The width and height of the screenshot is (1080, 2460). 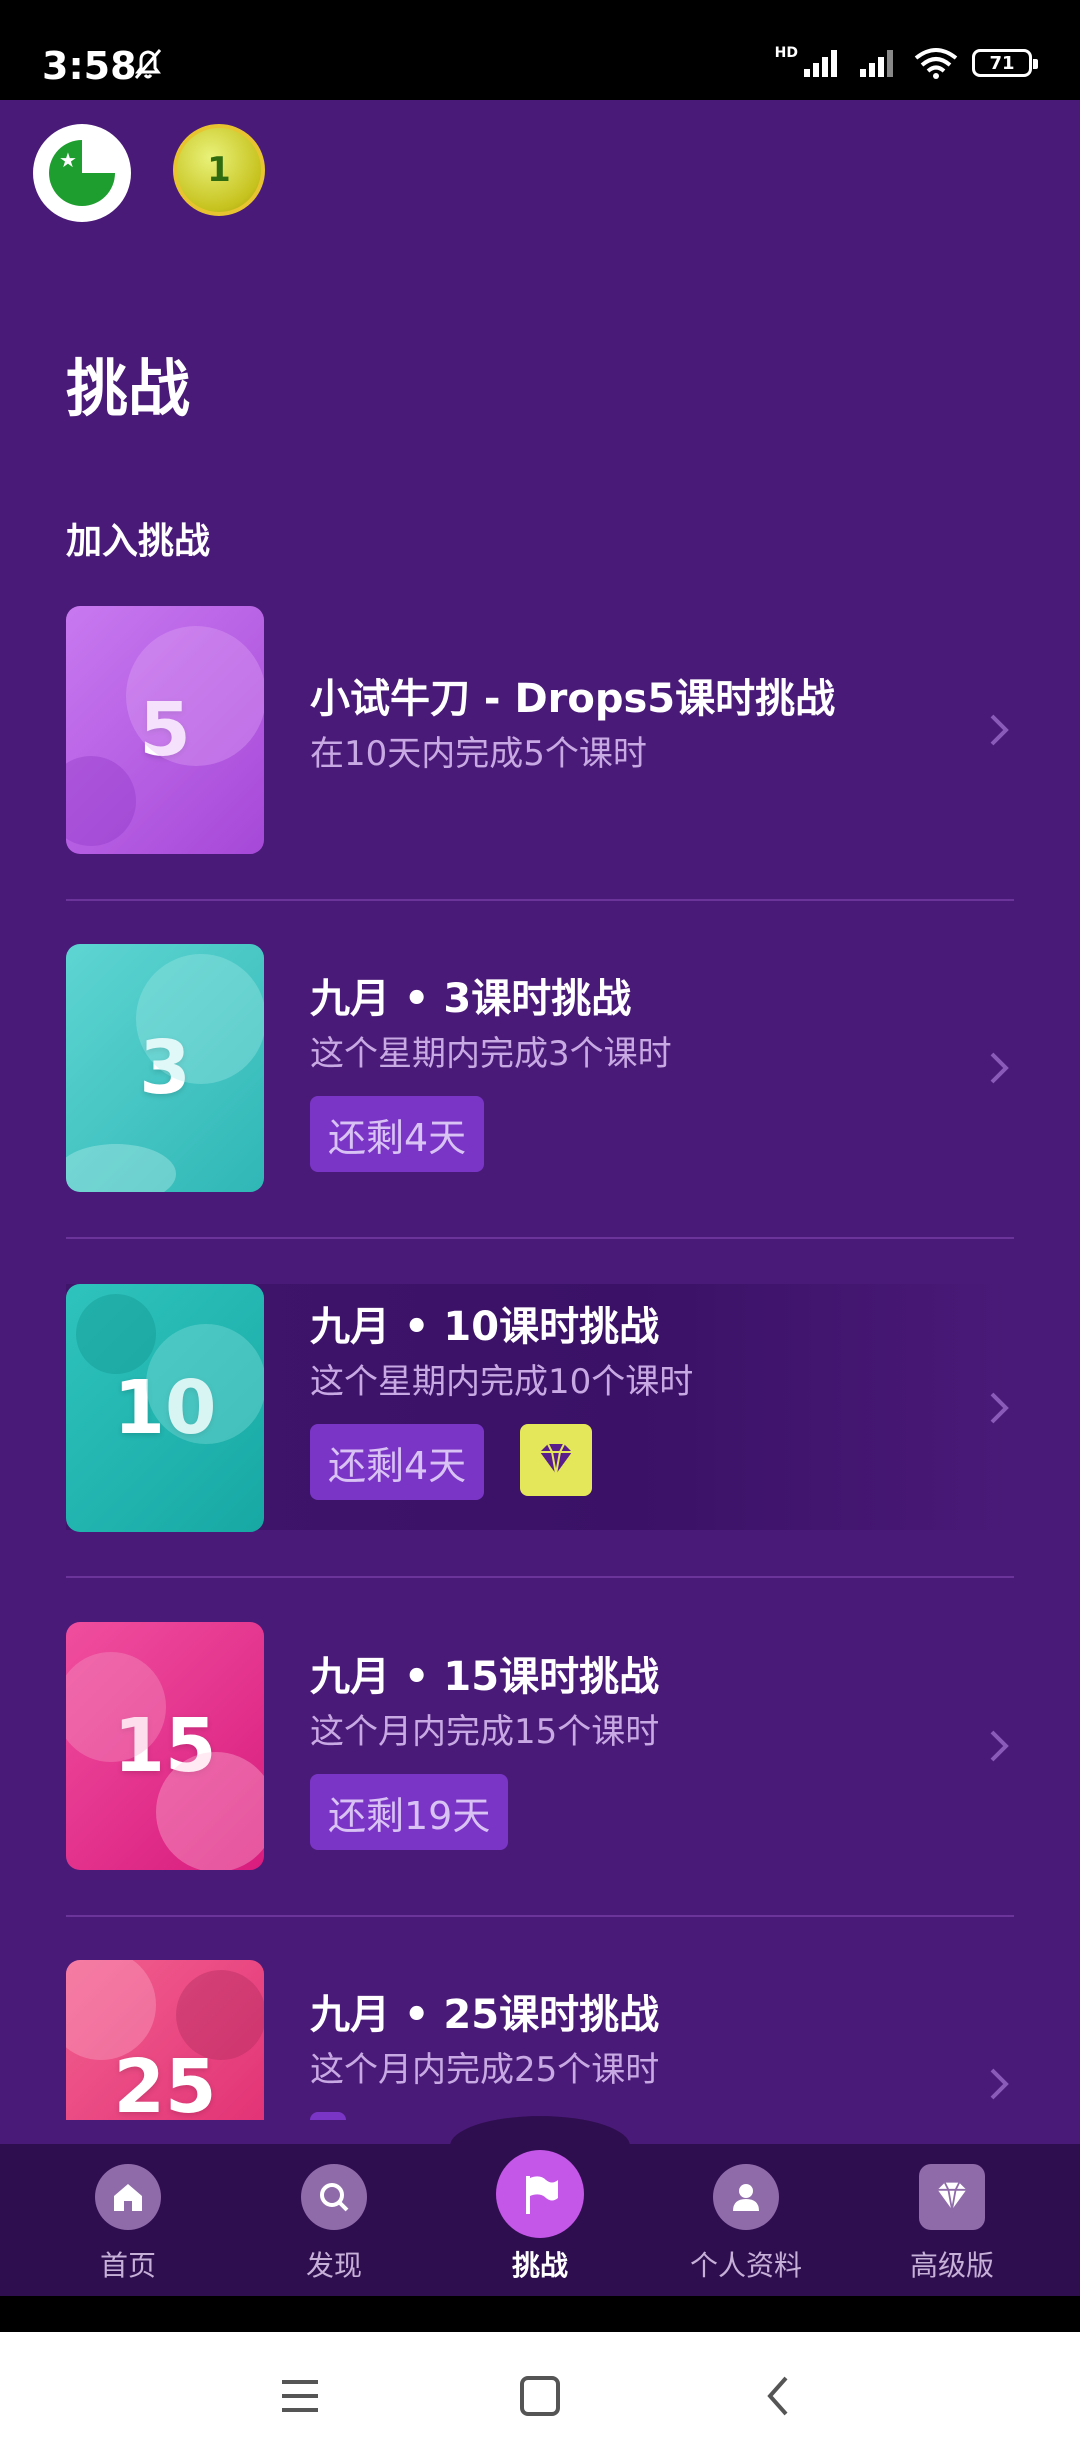 What do you see at coordinates (485, 1677) in the screenshot?
I see `challenge-title: 九月 • 15课时挑战` at bounding box center [485, 1677].